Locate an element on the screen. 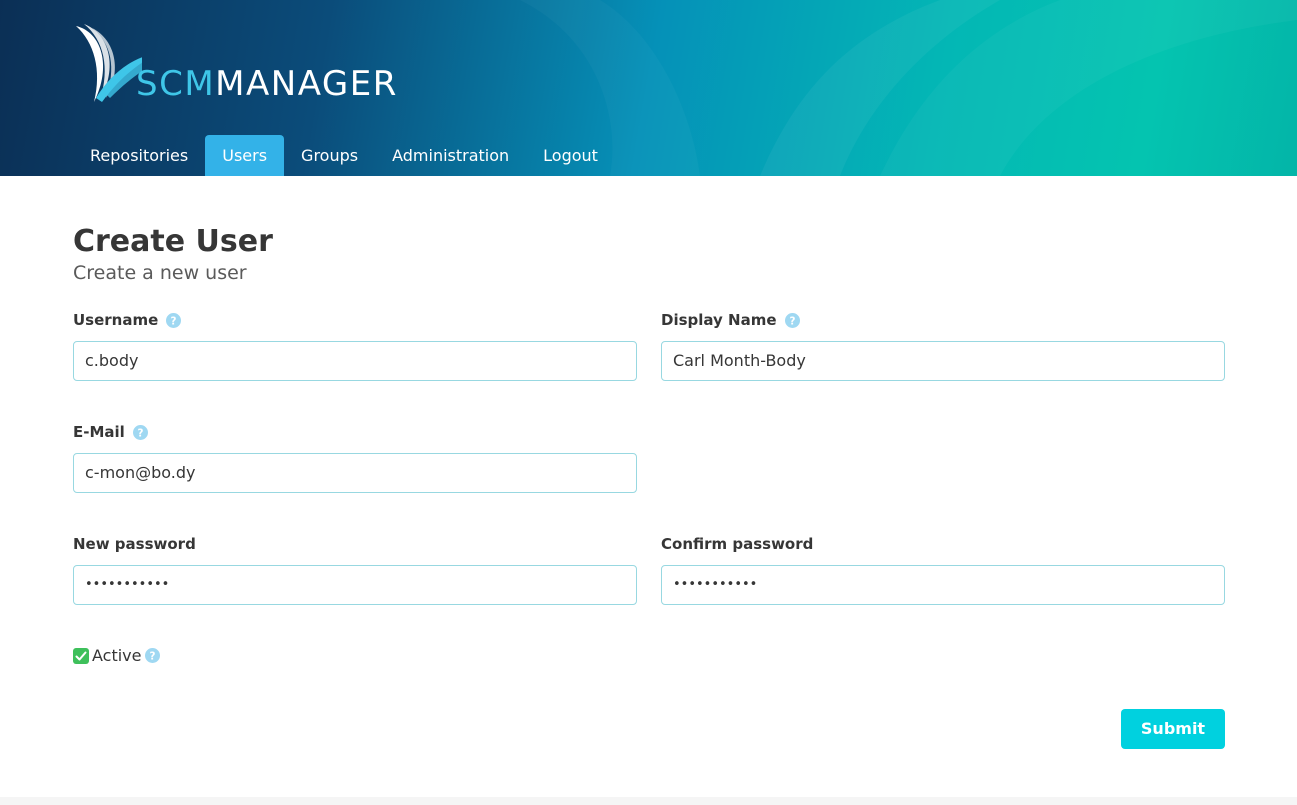  submit-button: Submit is located at coordinates (1173, 729).